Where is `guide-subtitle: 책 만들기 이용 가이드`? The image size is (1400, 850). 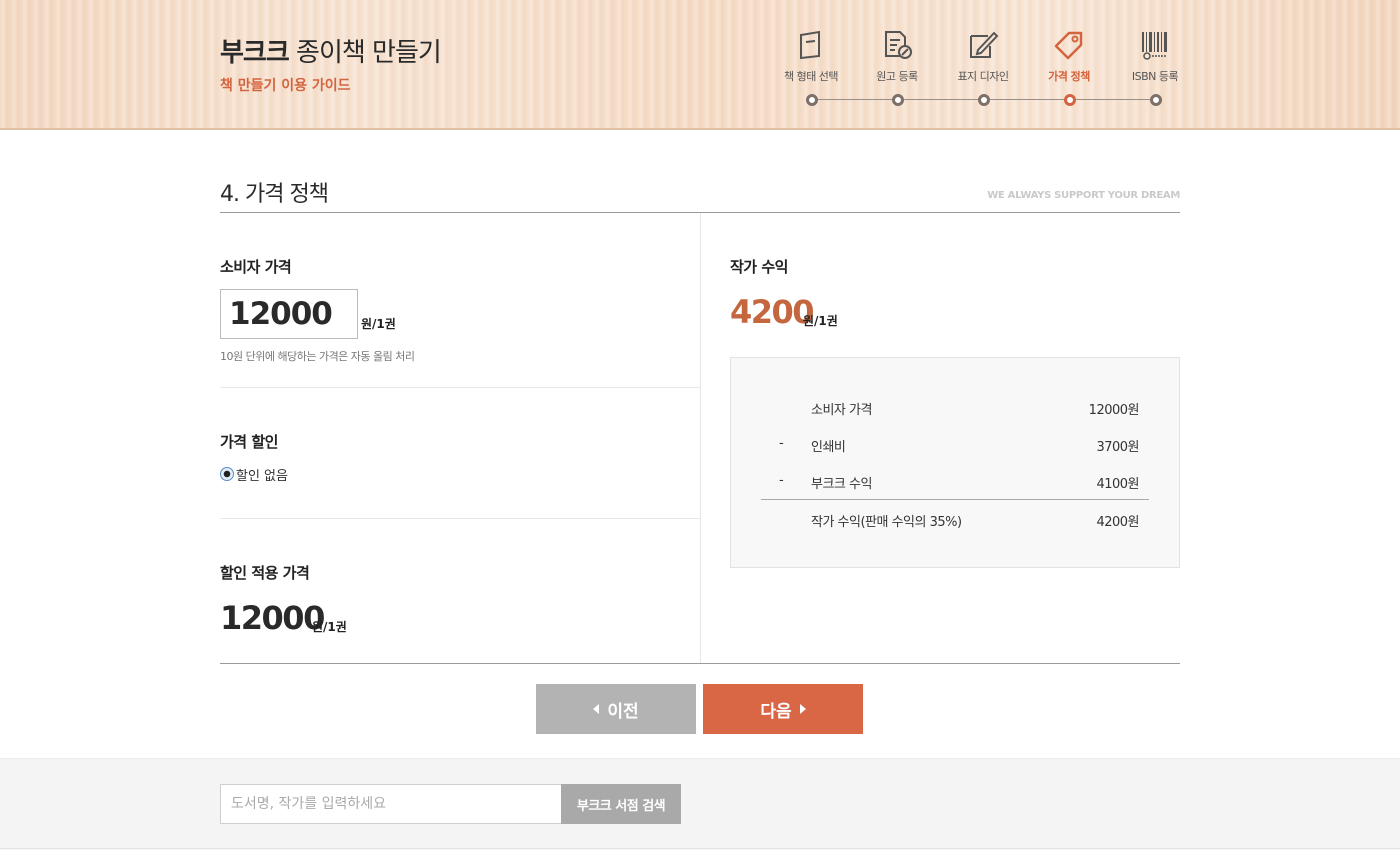 guide-subtitle: 책 만들기 이용 가이드 is located at coordinates (285, 85).